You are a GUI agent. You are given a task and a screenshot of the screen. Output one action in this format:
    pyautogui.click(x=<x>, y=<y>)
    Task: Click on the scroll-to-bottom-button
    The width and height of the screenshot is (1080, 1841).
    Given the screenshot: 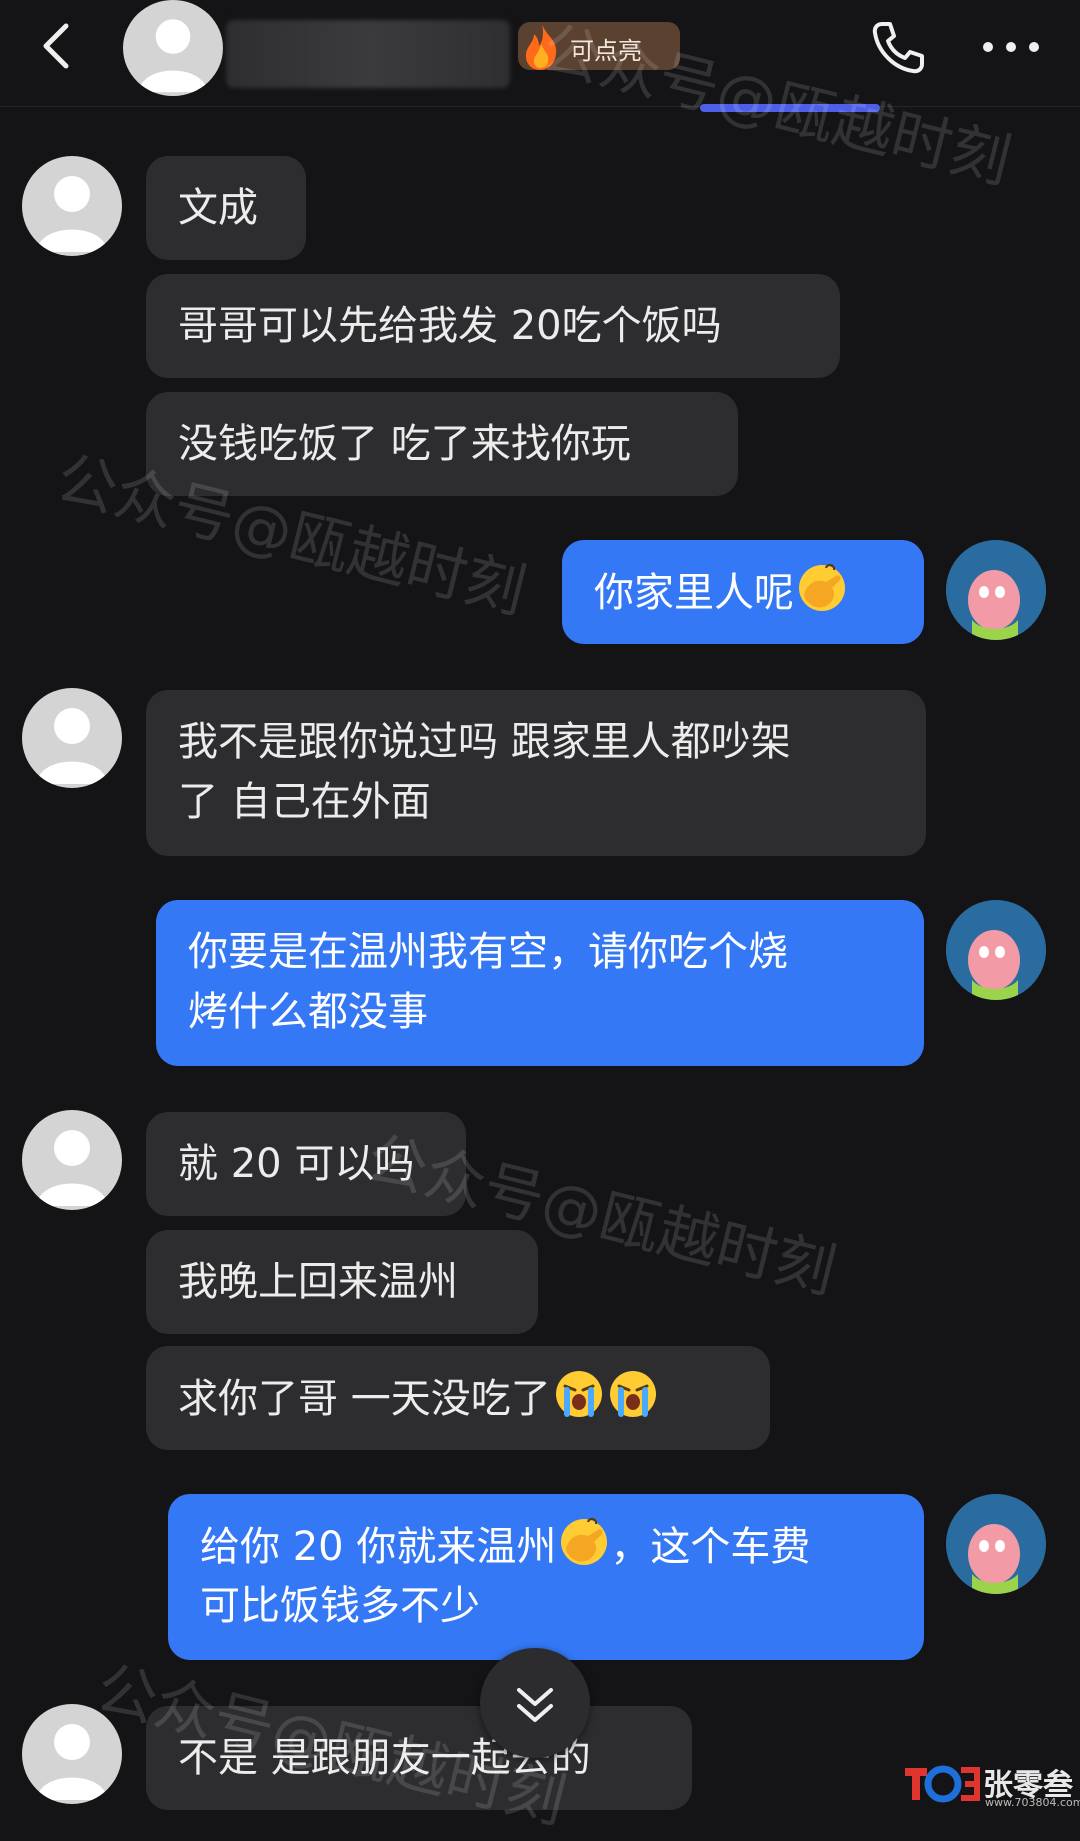 What is the action you would take?
    pyautogui.click(x=535, y=1703)
    